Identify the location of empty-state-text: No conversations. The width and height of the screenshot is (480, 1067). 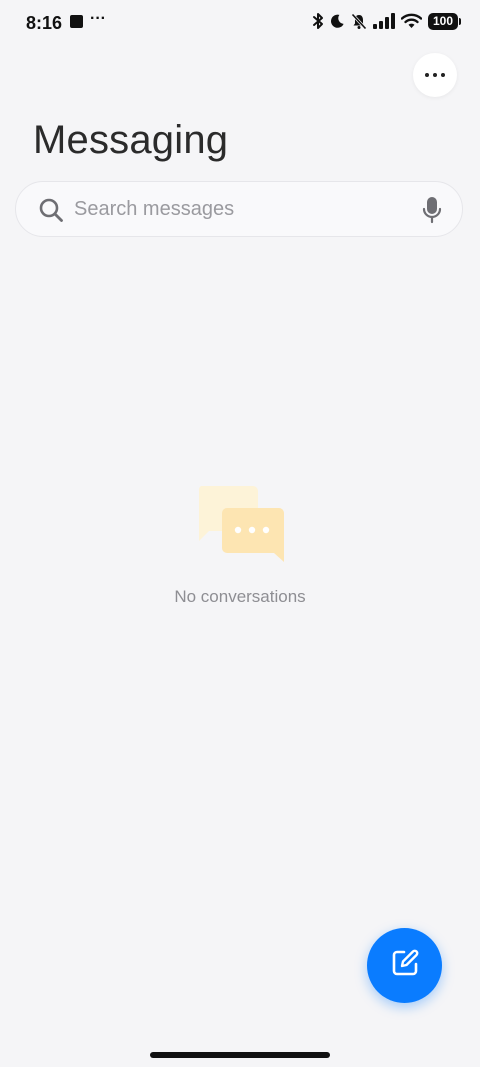
(240, 596).